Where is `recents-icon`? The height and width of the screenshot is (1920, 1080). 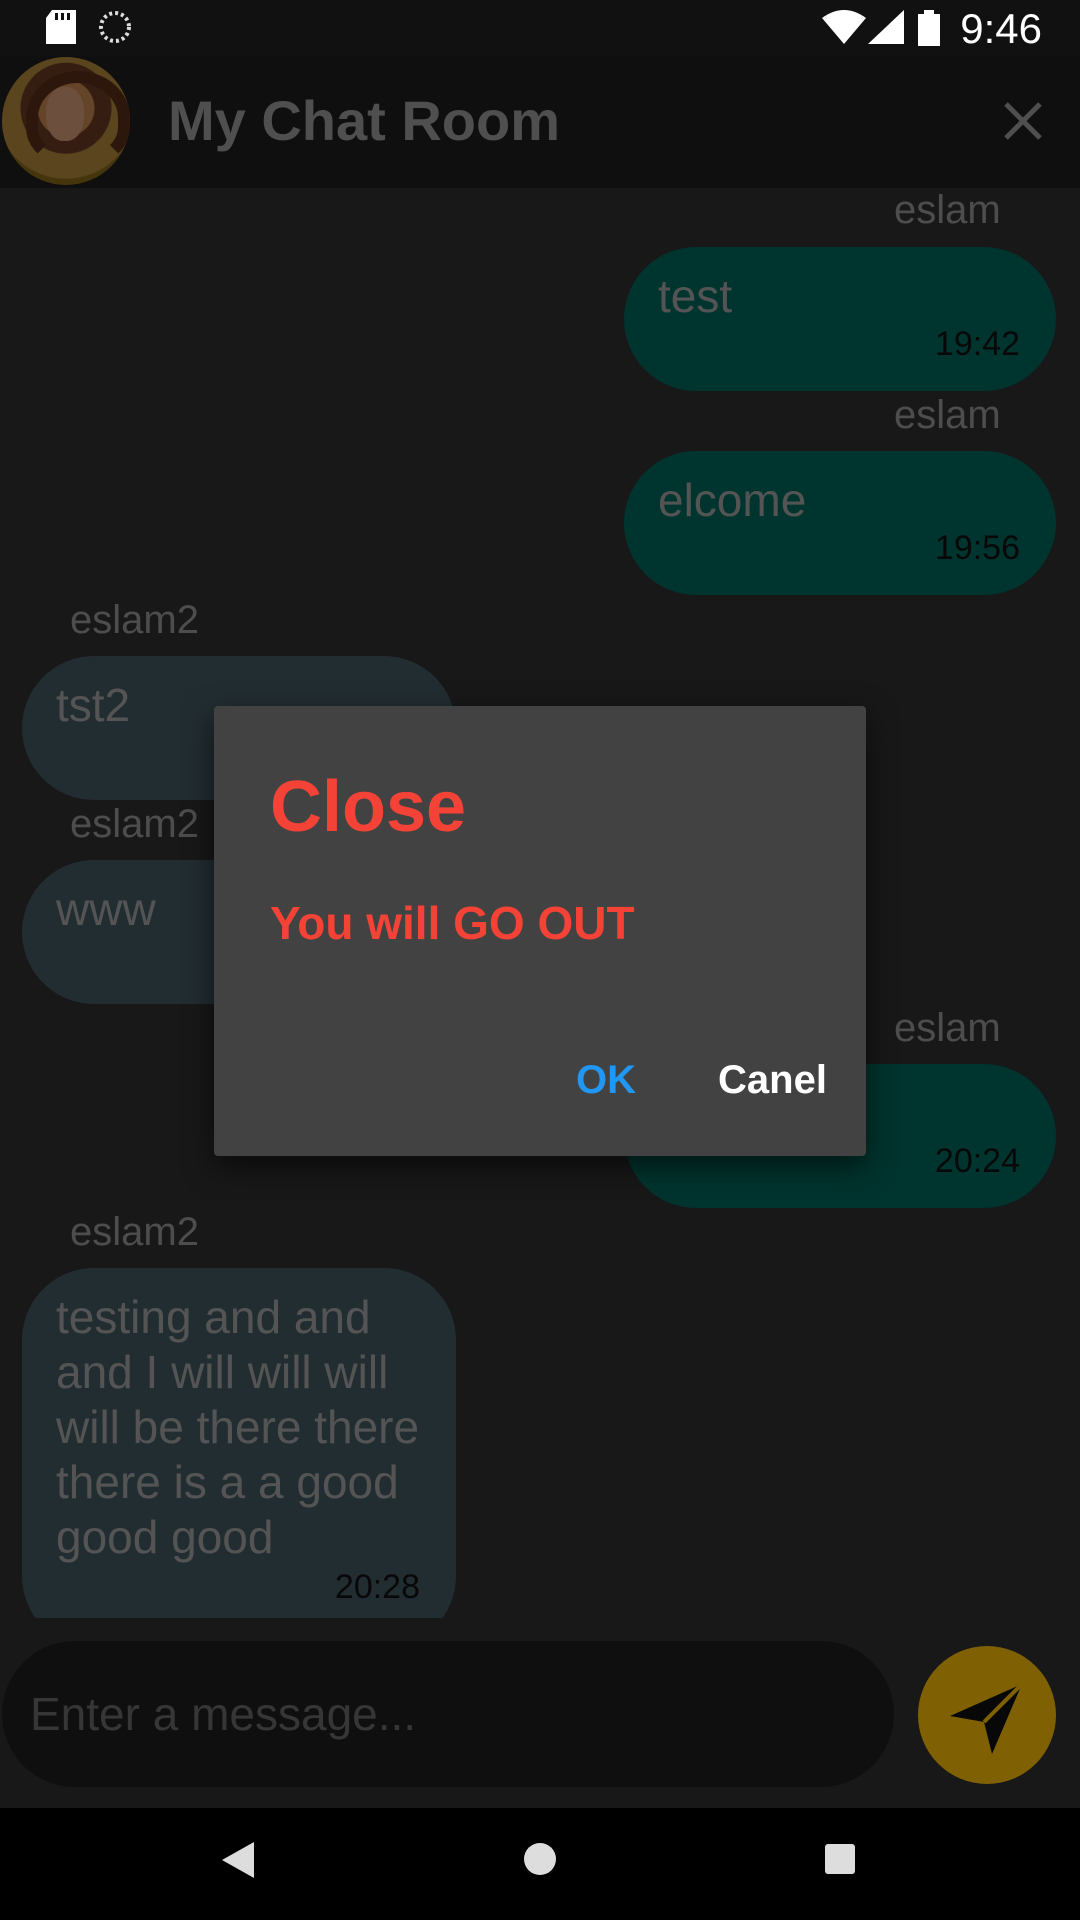
recents-icon is located at coordinates (840, 1859).